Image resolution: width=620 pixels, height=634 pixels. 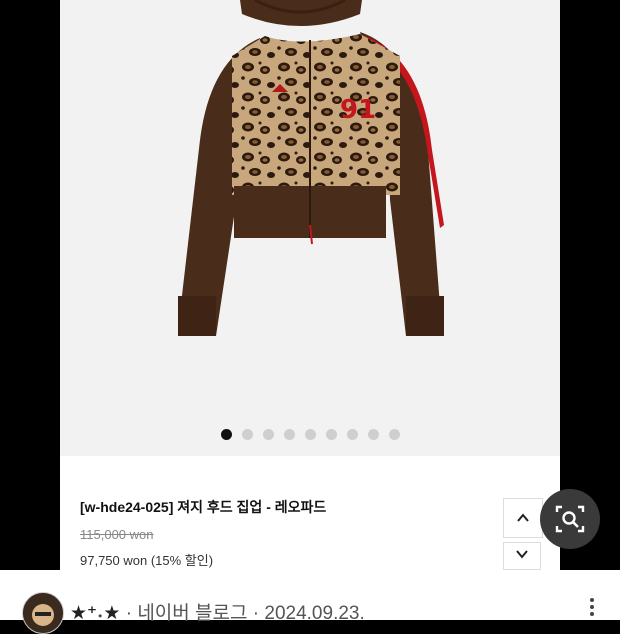 I want to click on original-price: 115,000 won, so click(x=117, y=534).